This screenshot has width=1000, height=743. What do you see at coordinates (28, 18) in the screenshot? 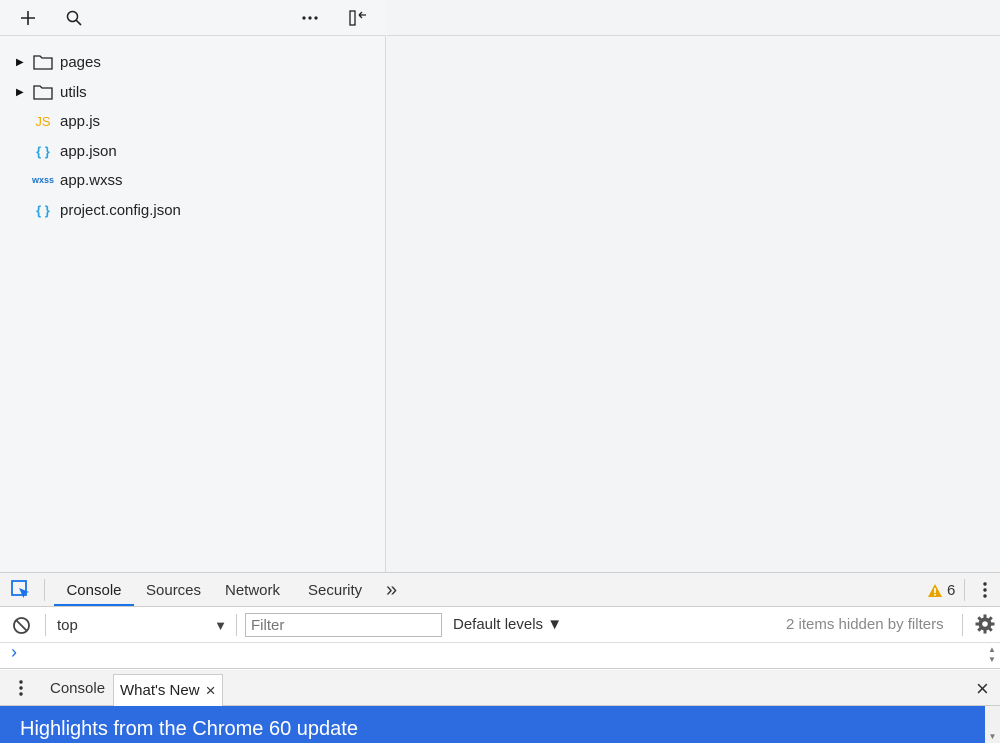
I see `plus-icon` at bounding box center [28, 18].